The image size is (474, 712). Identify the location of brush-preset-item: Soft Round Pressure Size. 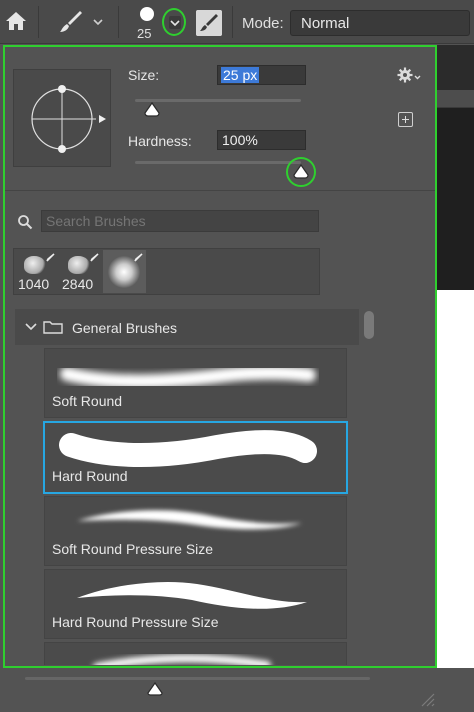
(195, 531).